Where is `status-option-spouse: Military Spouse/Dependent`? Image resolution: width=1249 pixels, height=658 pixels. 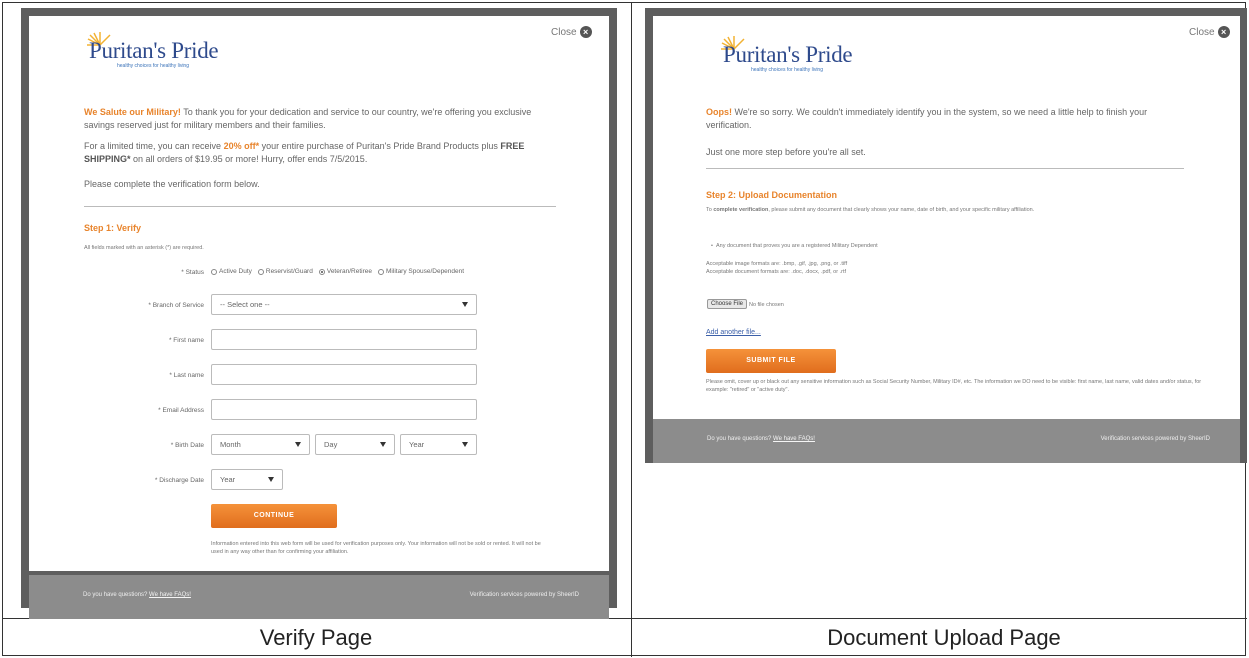
status-option-spouse: Military Spouse/Dependent is located at coordinates (421, 271).